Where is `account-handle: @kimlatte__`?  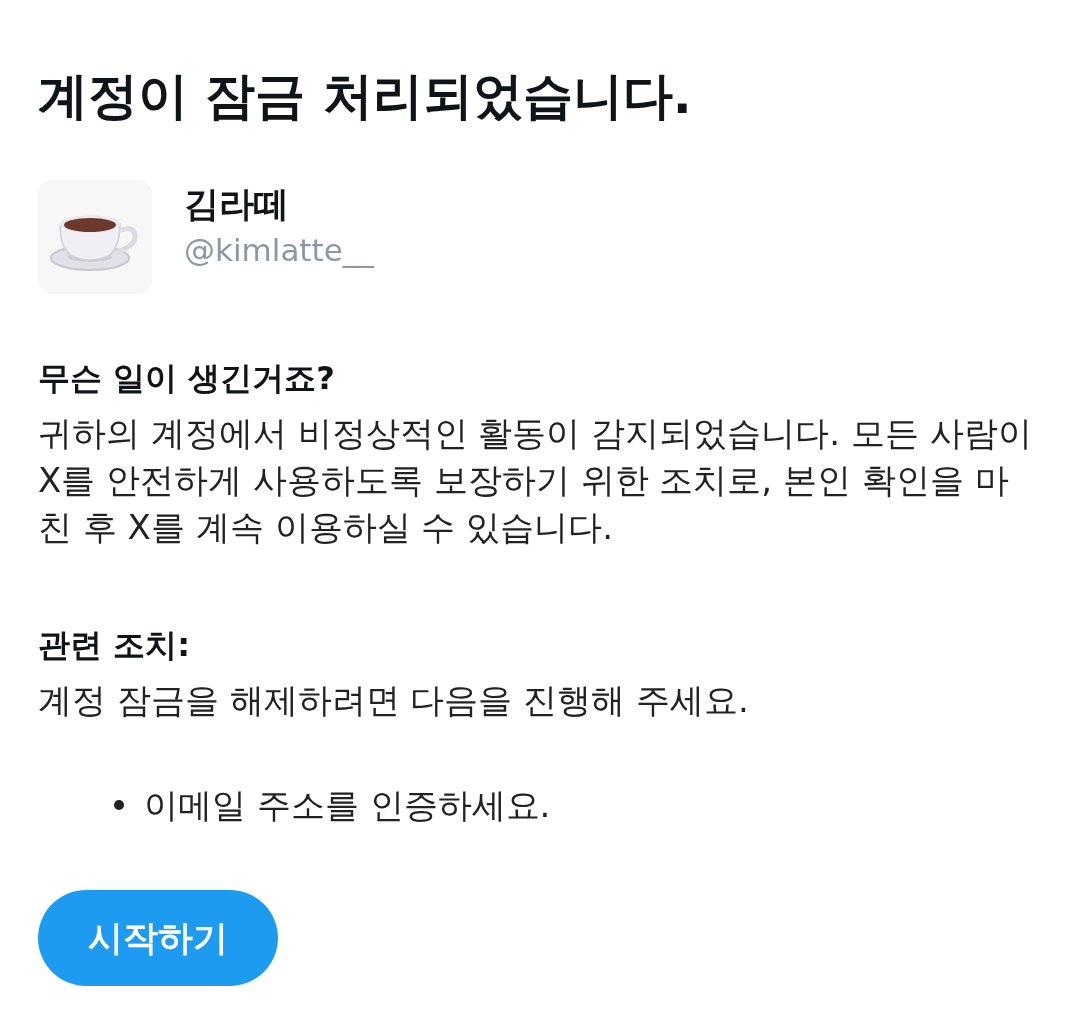 account-handle: @kimlatte__ is located at coordinates (279, 250).